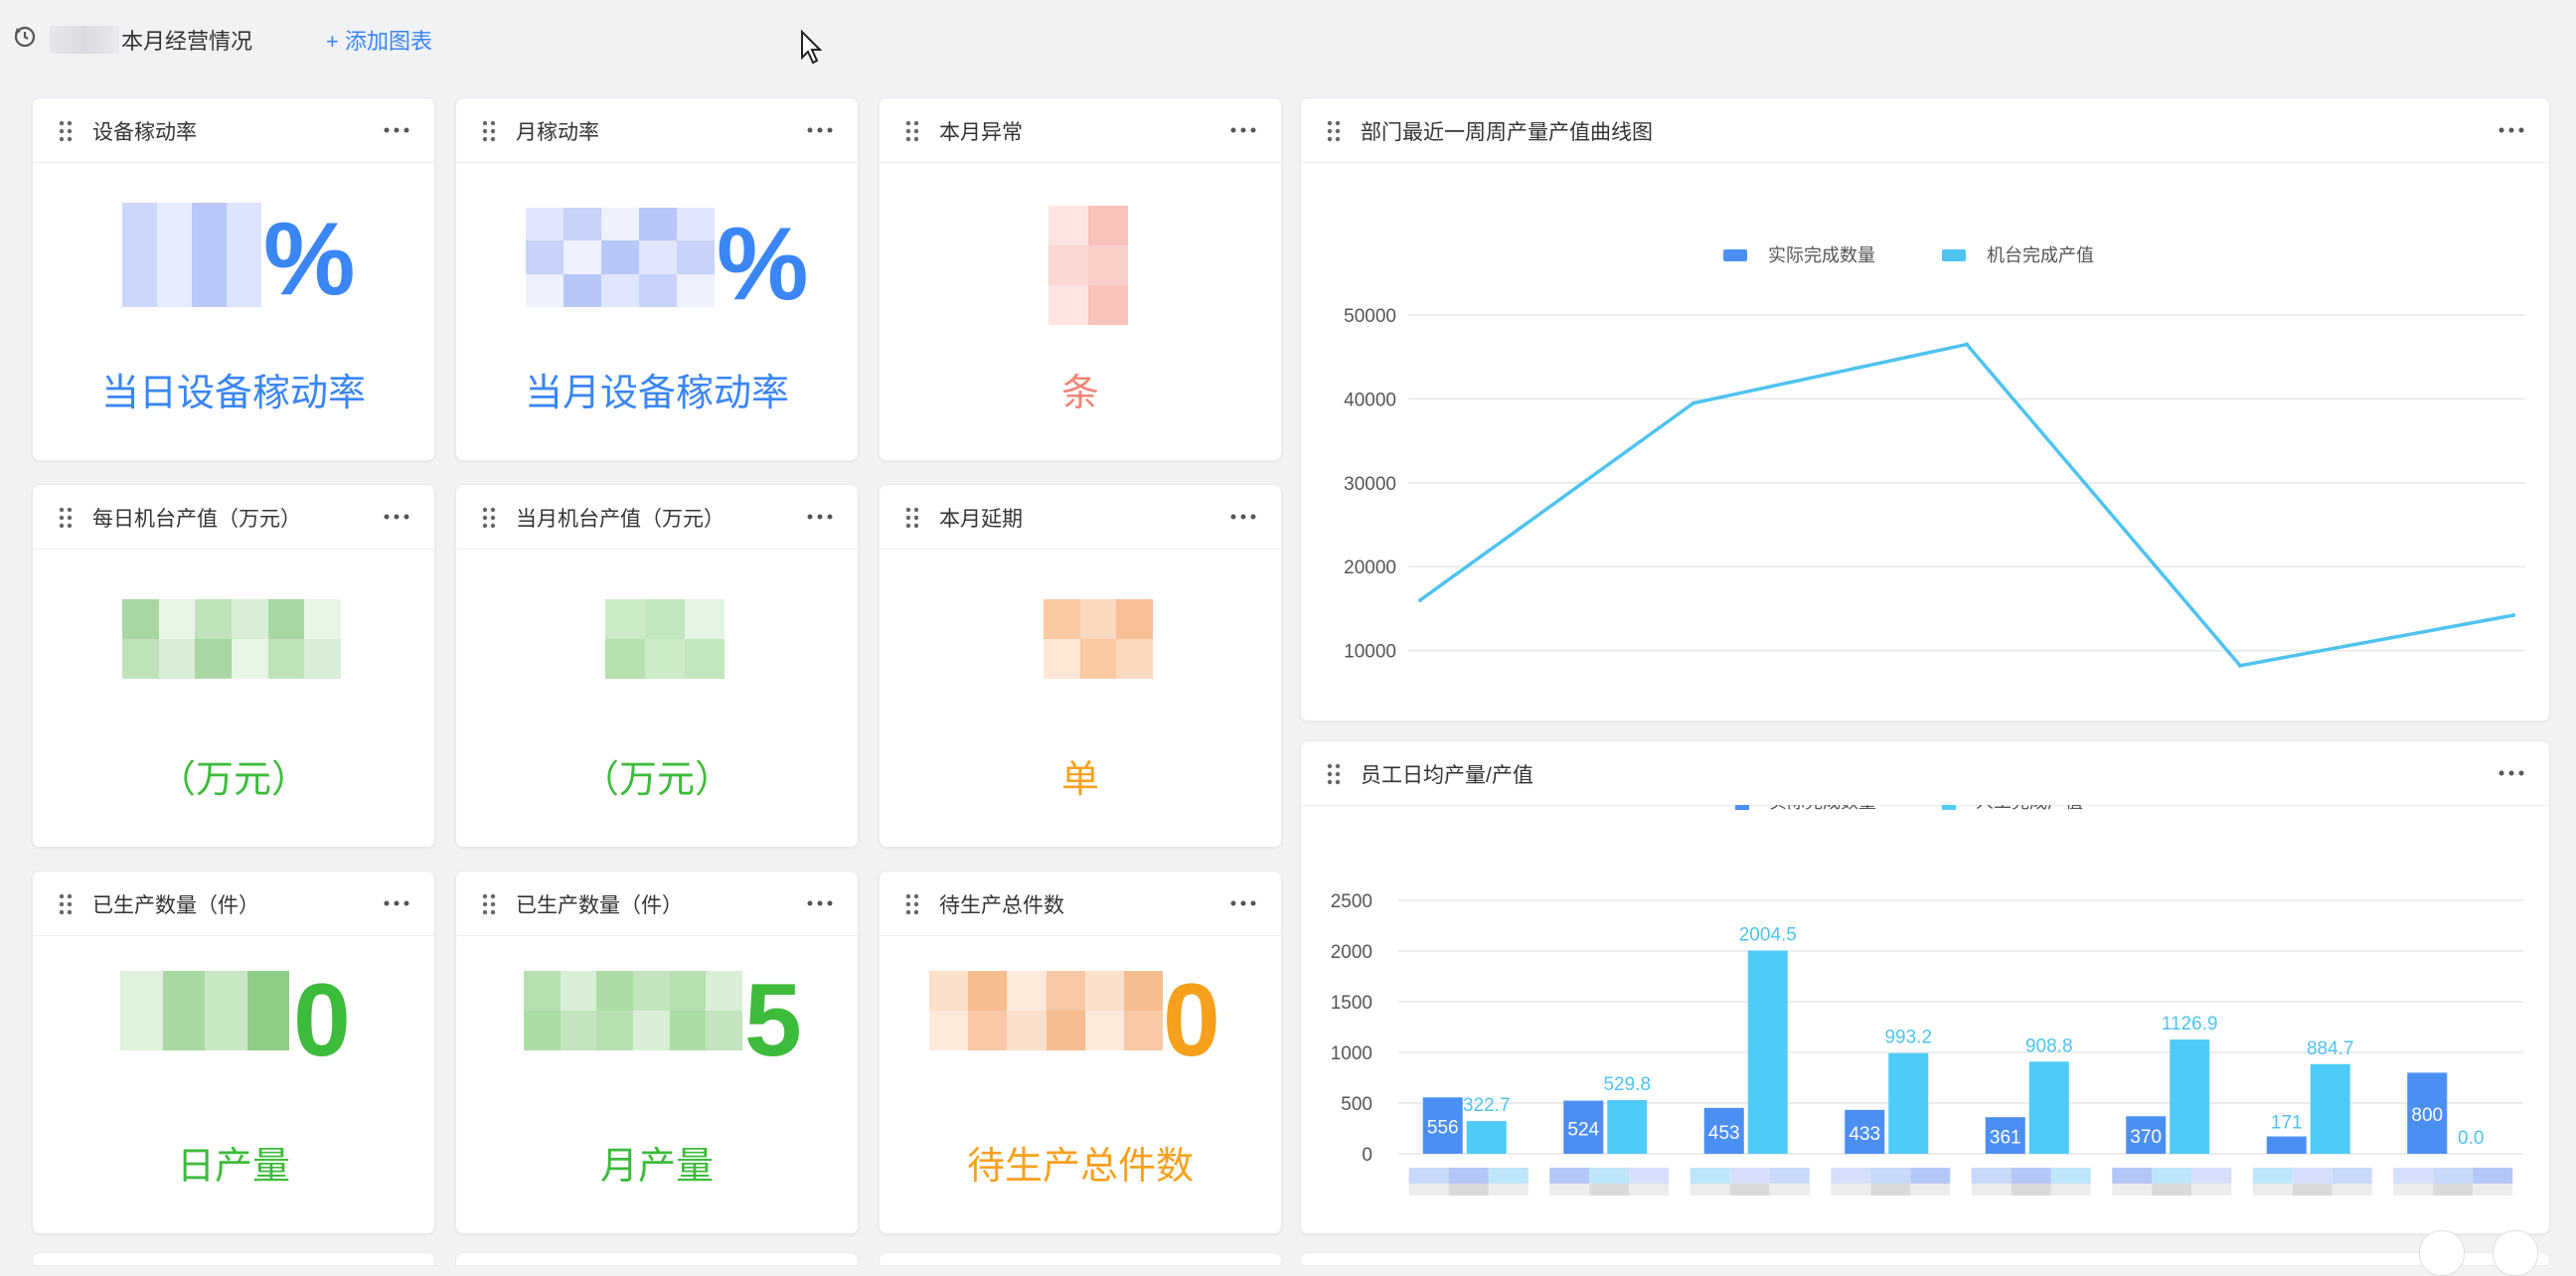  I want to click on metric-label: （万元）, so click(656, 780).